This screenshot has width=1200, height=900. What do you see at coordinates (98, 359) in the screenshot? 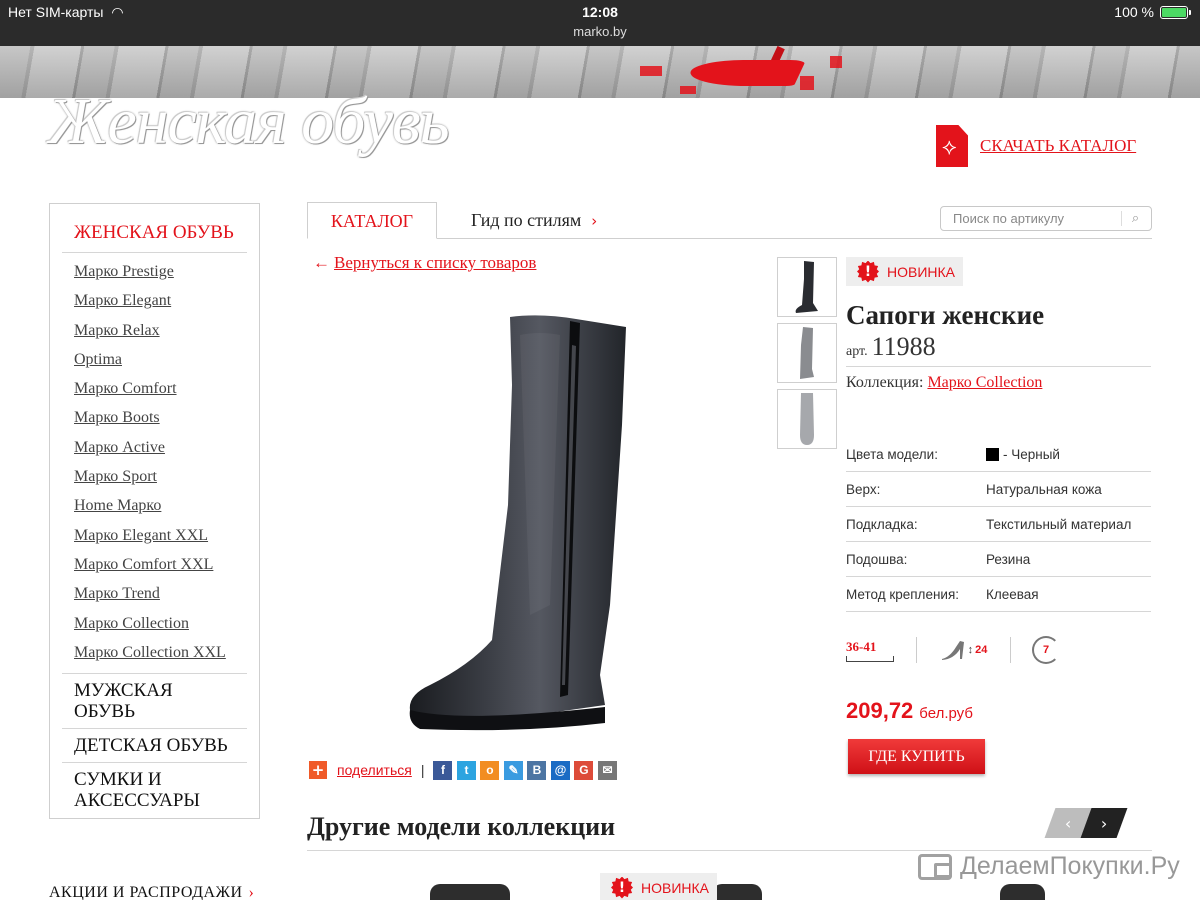
I see `sidebar-item-link: Optima` at bounding box center [98, 359].